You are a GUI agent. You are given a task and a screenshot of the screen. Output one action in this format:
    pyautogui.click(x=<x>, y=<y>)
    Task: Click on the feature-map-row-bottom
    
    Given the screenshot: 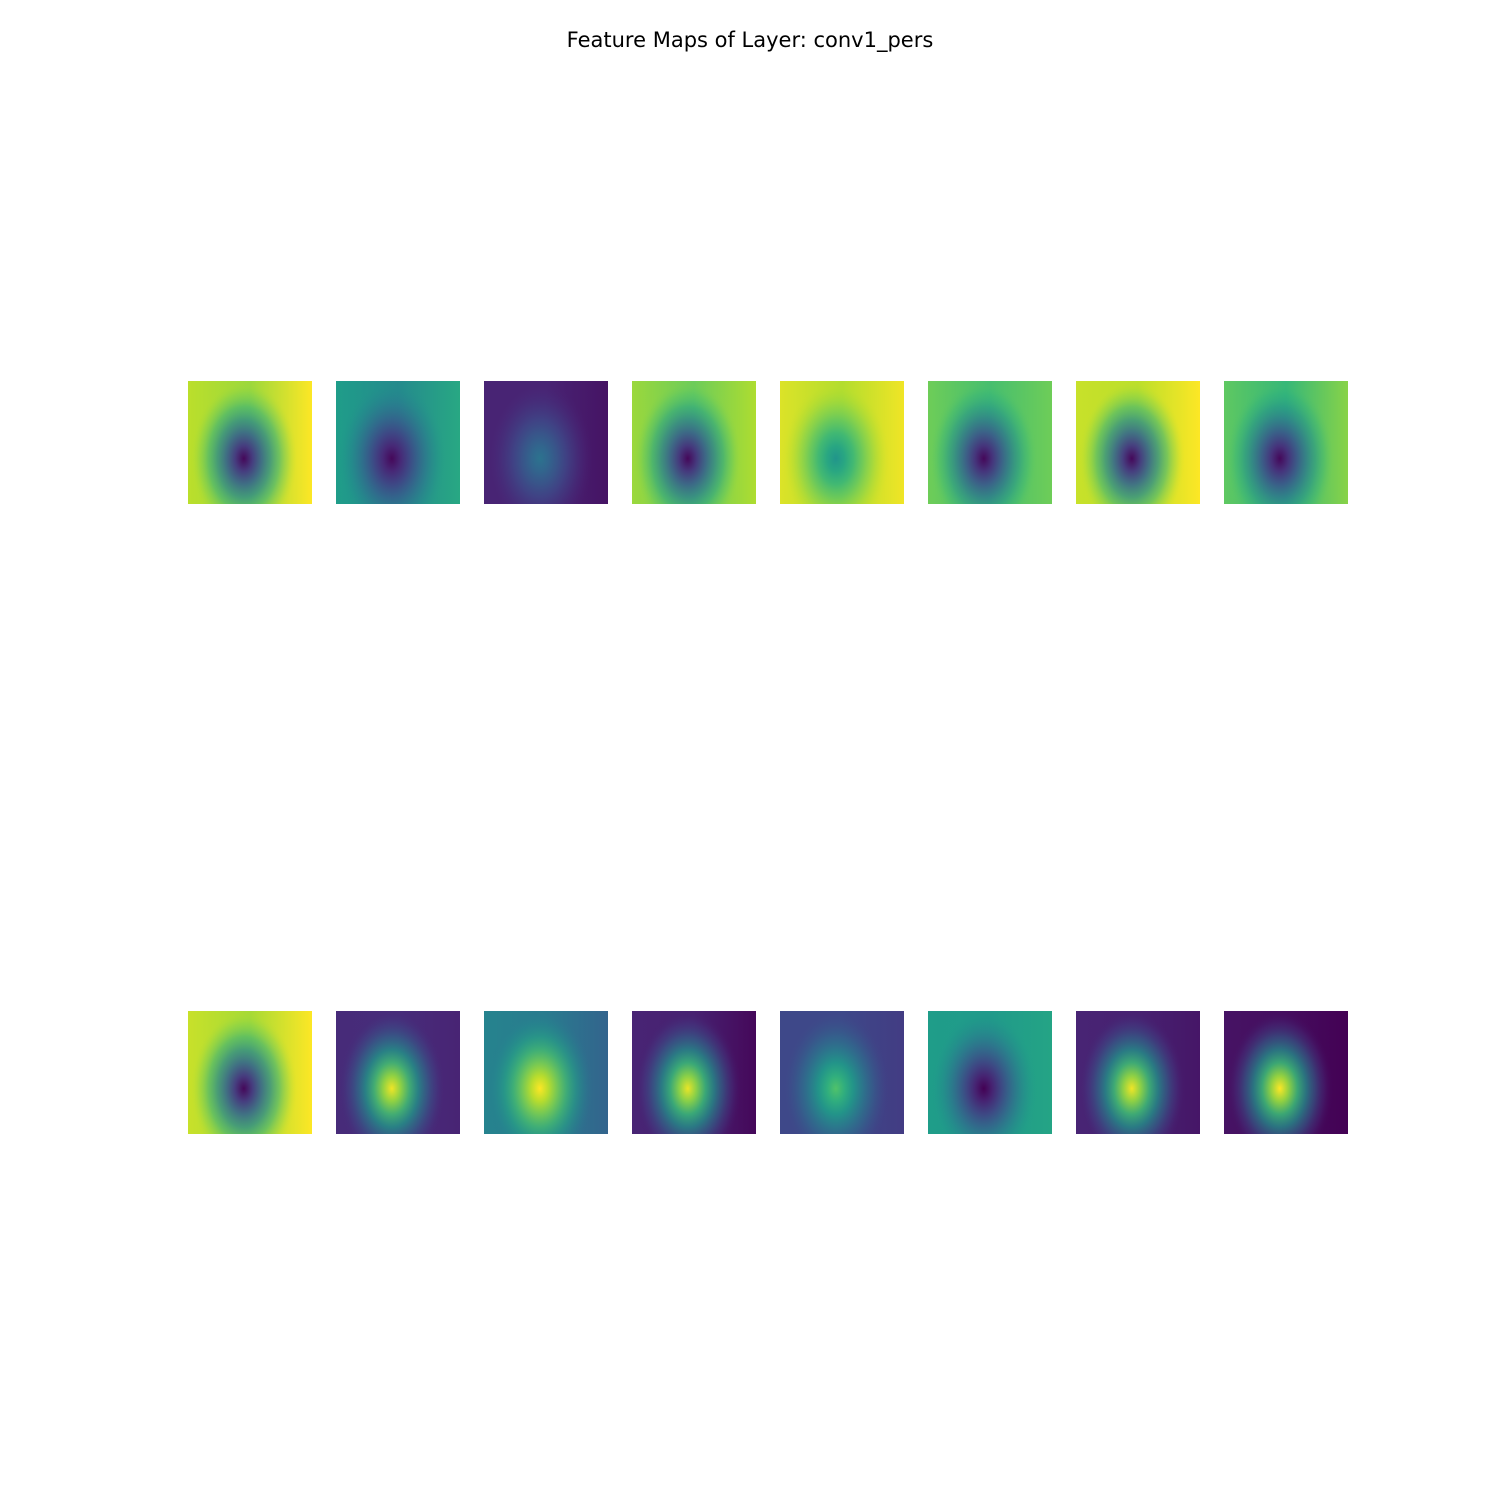 What is the action you would take?
    pyautogui.click(x=769, y=1072)
    